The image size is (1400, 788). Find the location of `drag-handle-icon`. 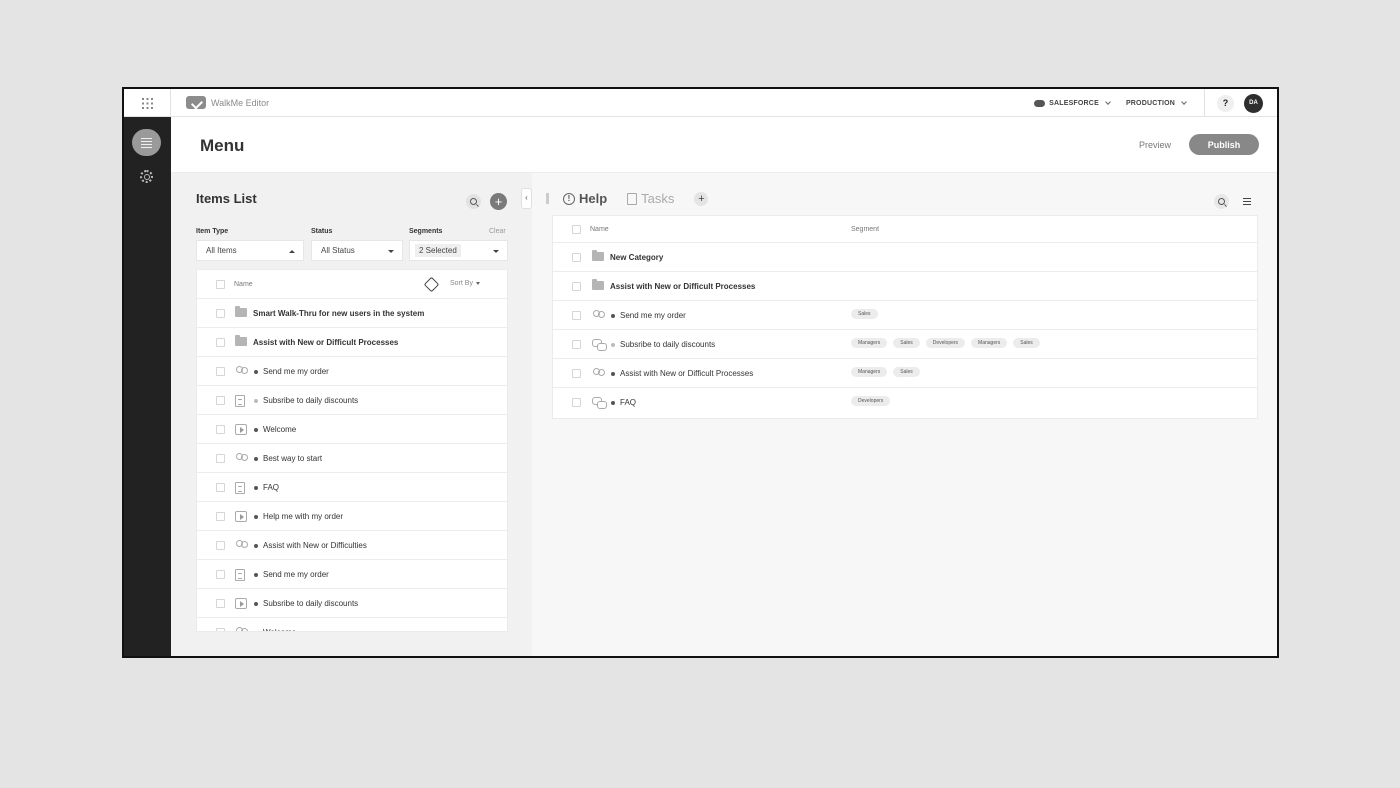

drag-handle-icon is located at coordinates (547, 198).